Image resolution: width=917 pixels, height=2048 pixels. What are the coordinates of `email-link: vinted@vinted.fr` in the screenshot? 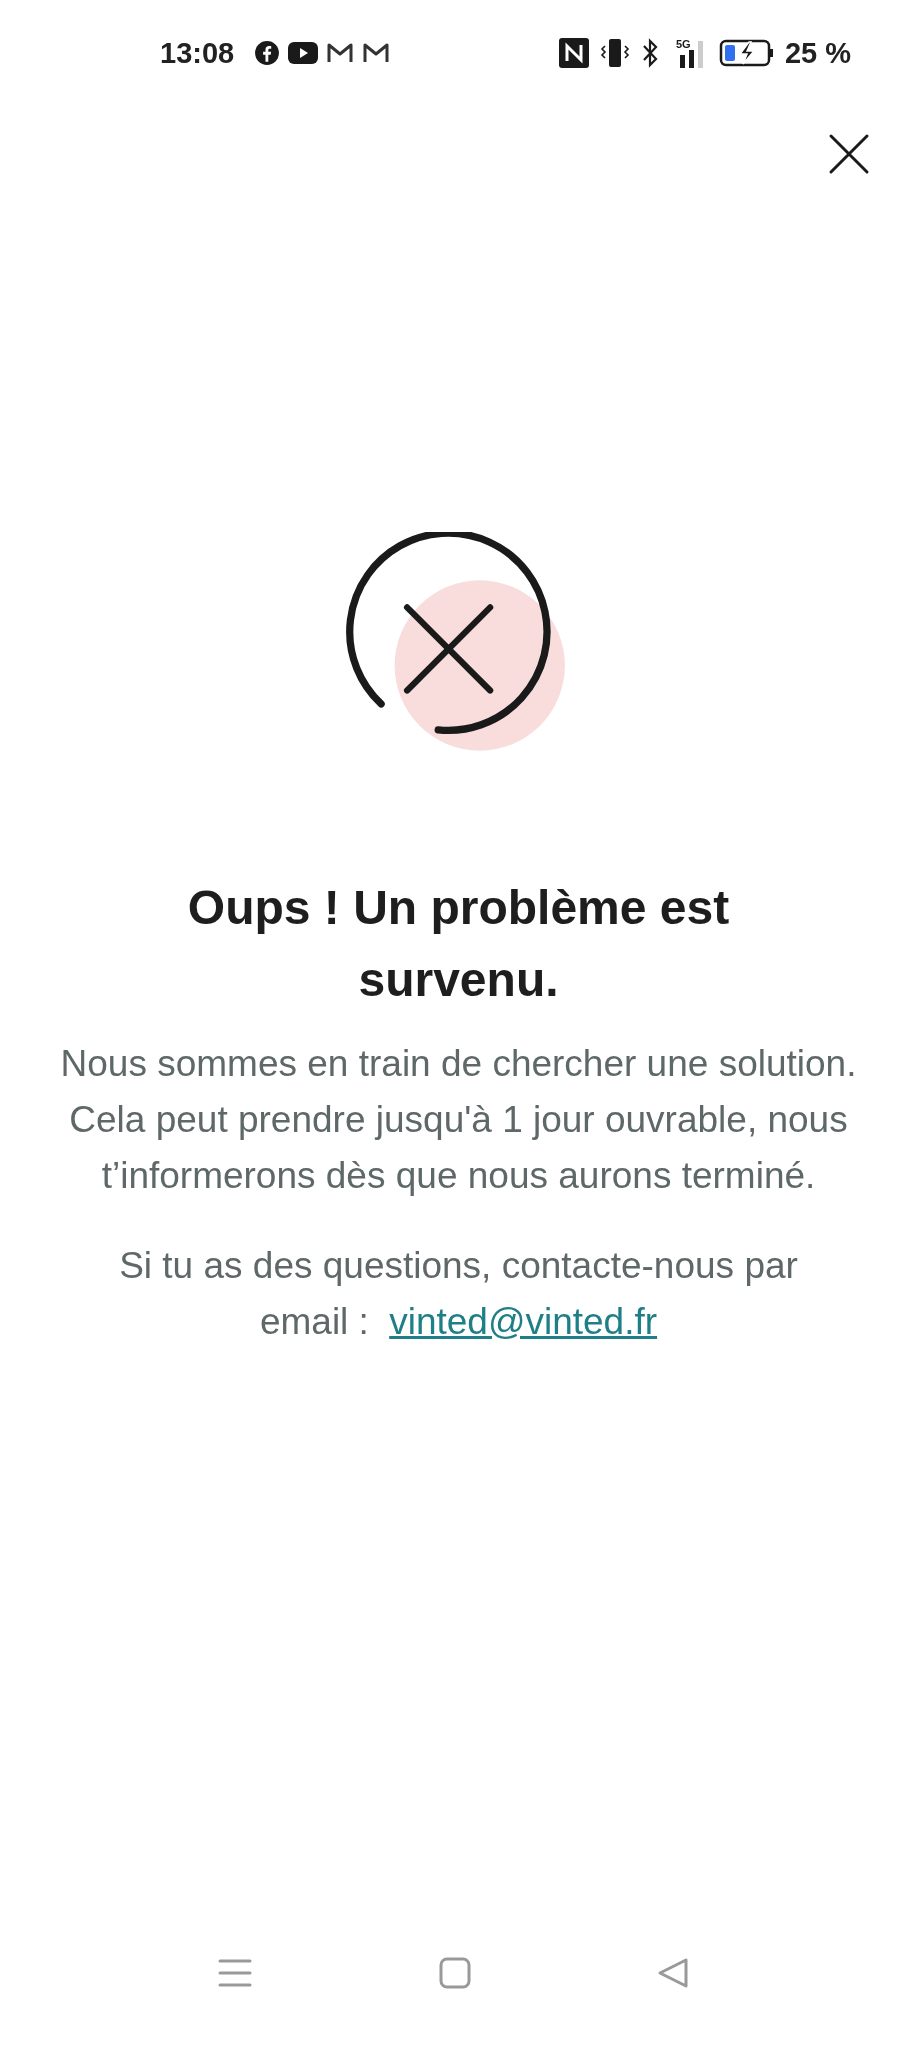 It's located at (523, 1321).